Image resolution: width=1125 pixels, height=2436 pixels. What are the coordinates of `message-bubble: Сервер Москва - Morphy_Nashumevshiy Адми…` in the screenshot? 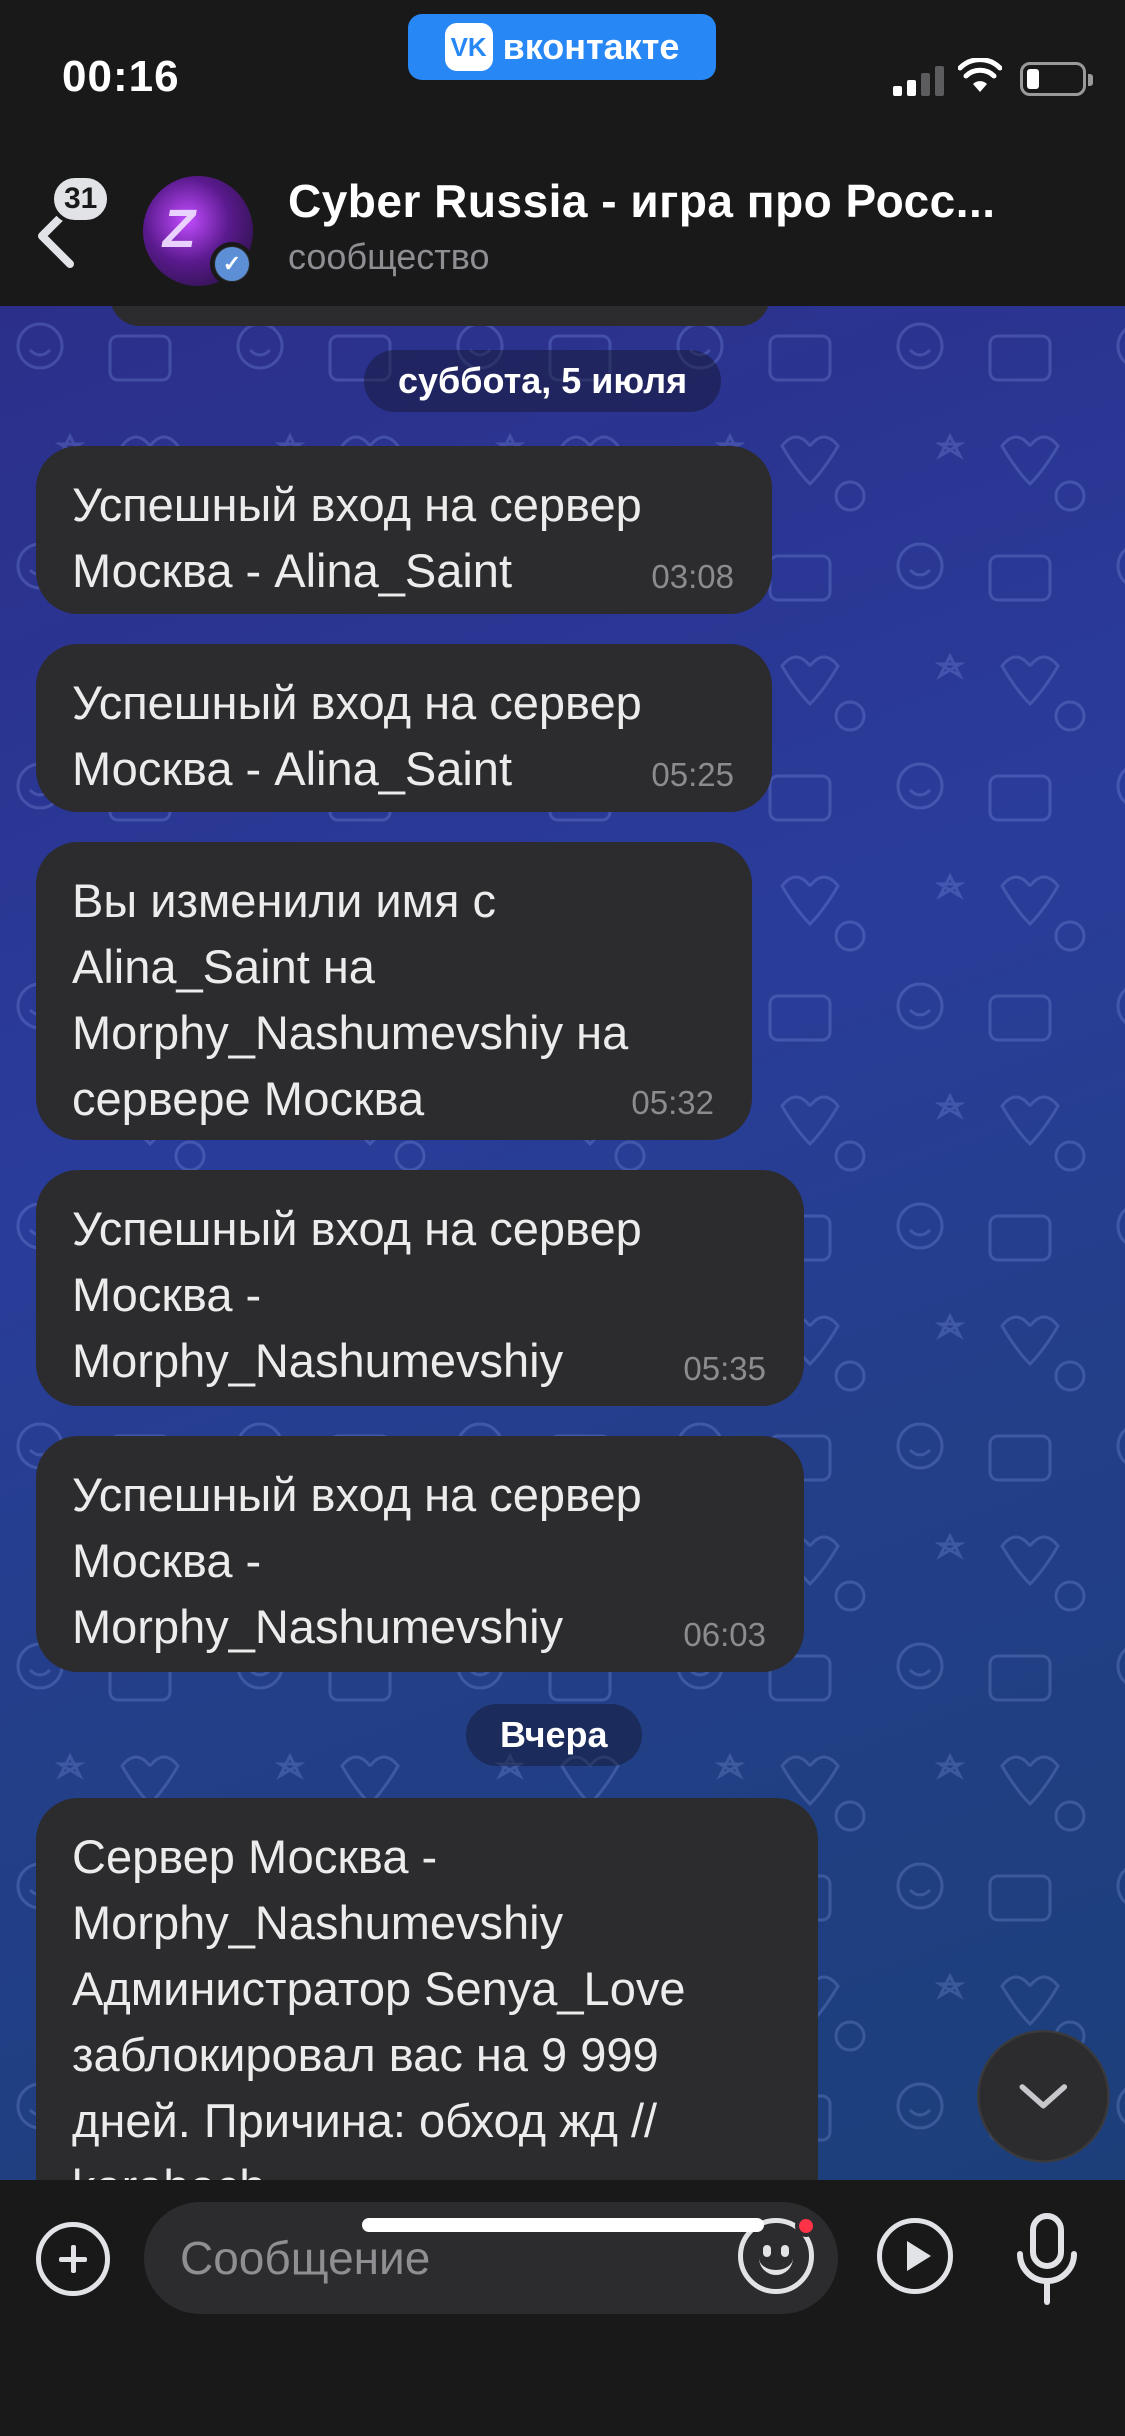 It's located at (427, 1989).